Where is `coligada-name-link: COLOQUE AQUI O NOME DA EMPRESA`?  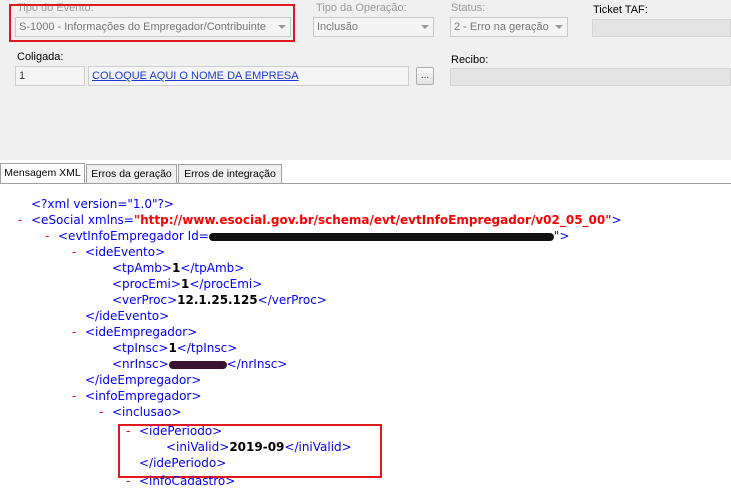 coligada-name-link: COLOQUE AQUI O NOME DA EMPRESA is located at coordinates (195, 76).